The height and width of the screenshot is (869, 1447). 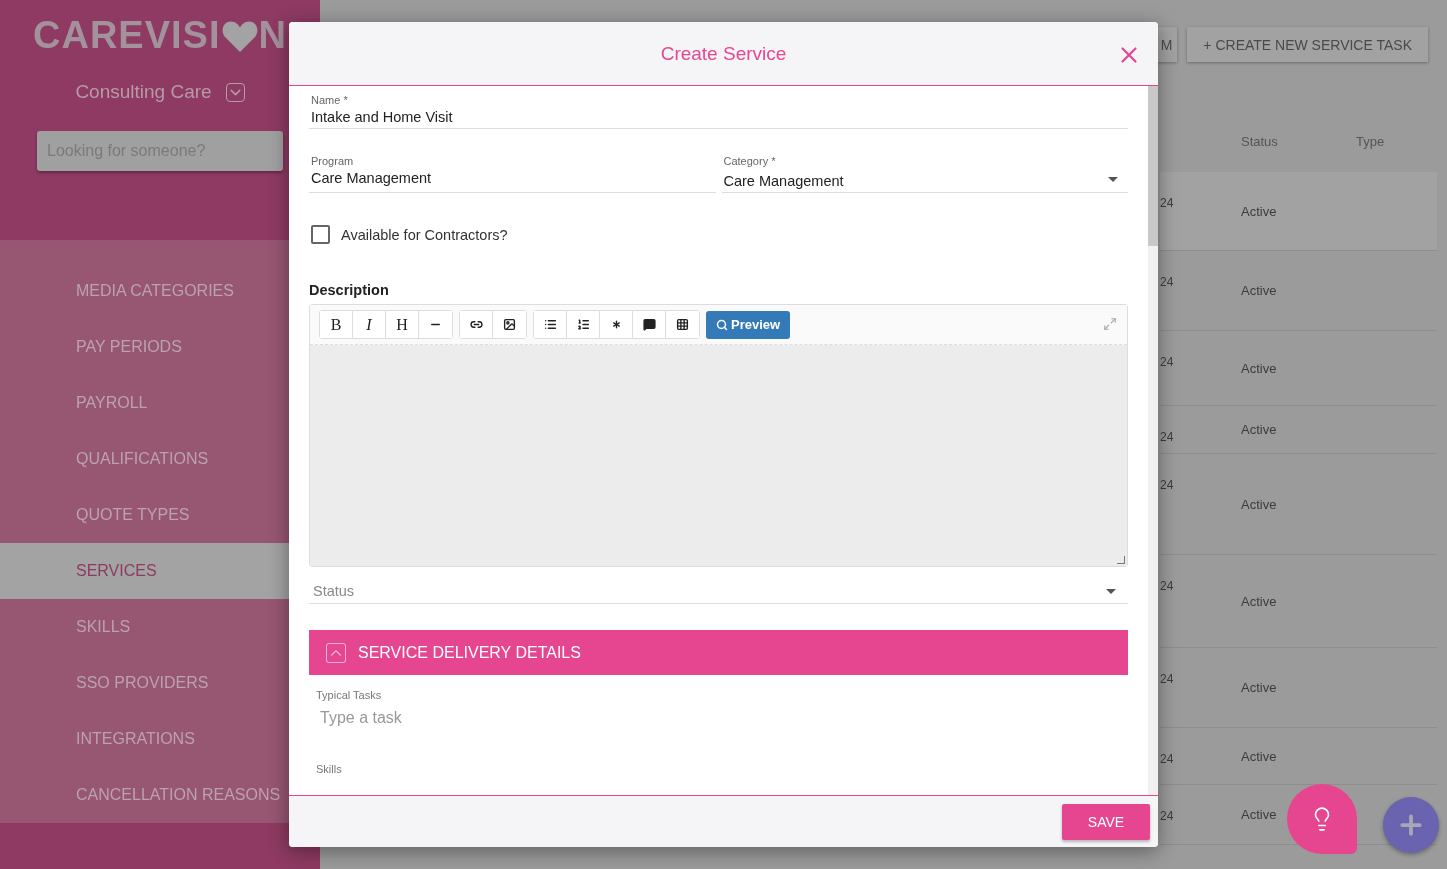 What do you see at coordinates (127, 35) in the screenshot?
I see `logo-text: CAREVISI` at bounding box center [127, 35].